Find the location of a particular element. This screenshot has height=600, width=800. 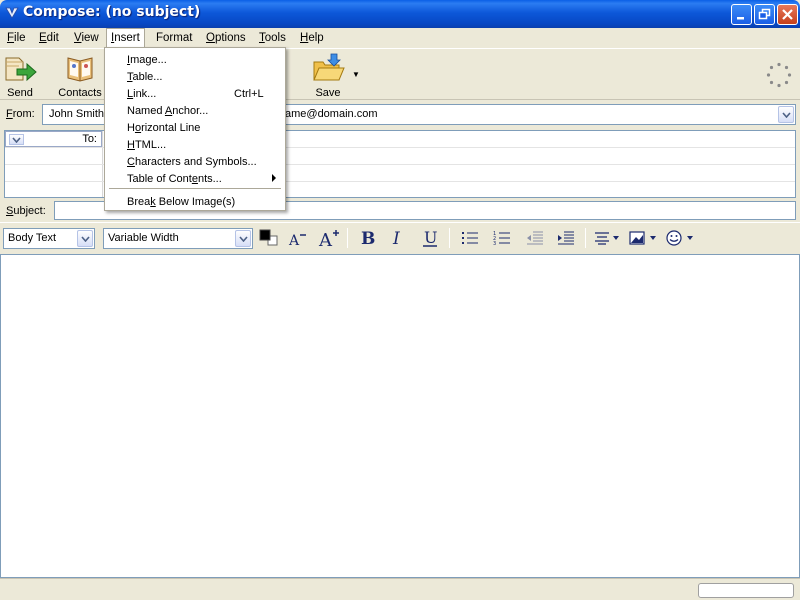

underline-icon: U is located at coordinates (430, 237).